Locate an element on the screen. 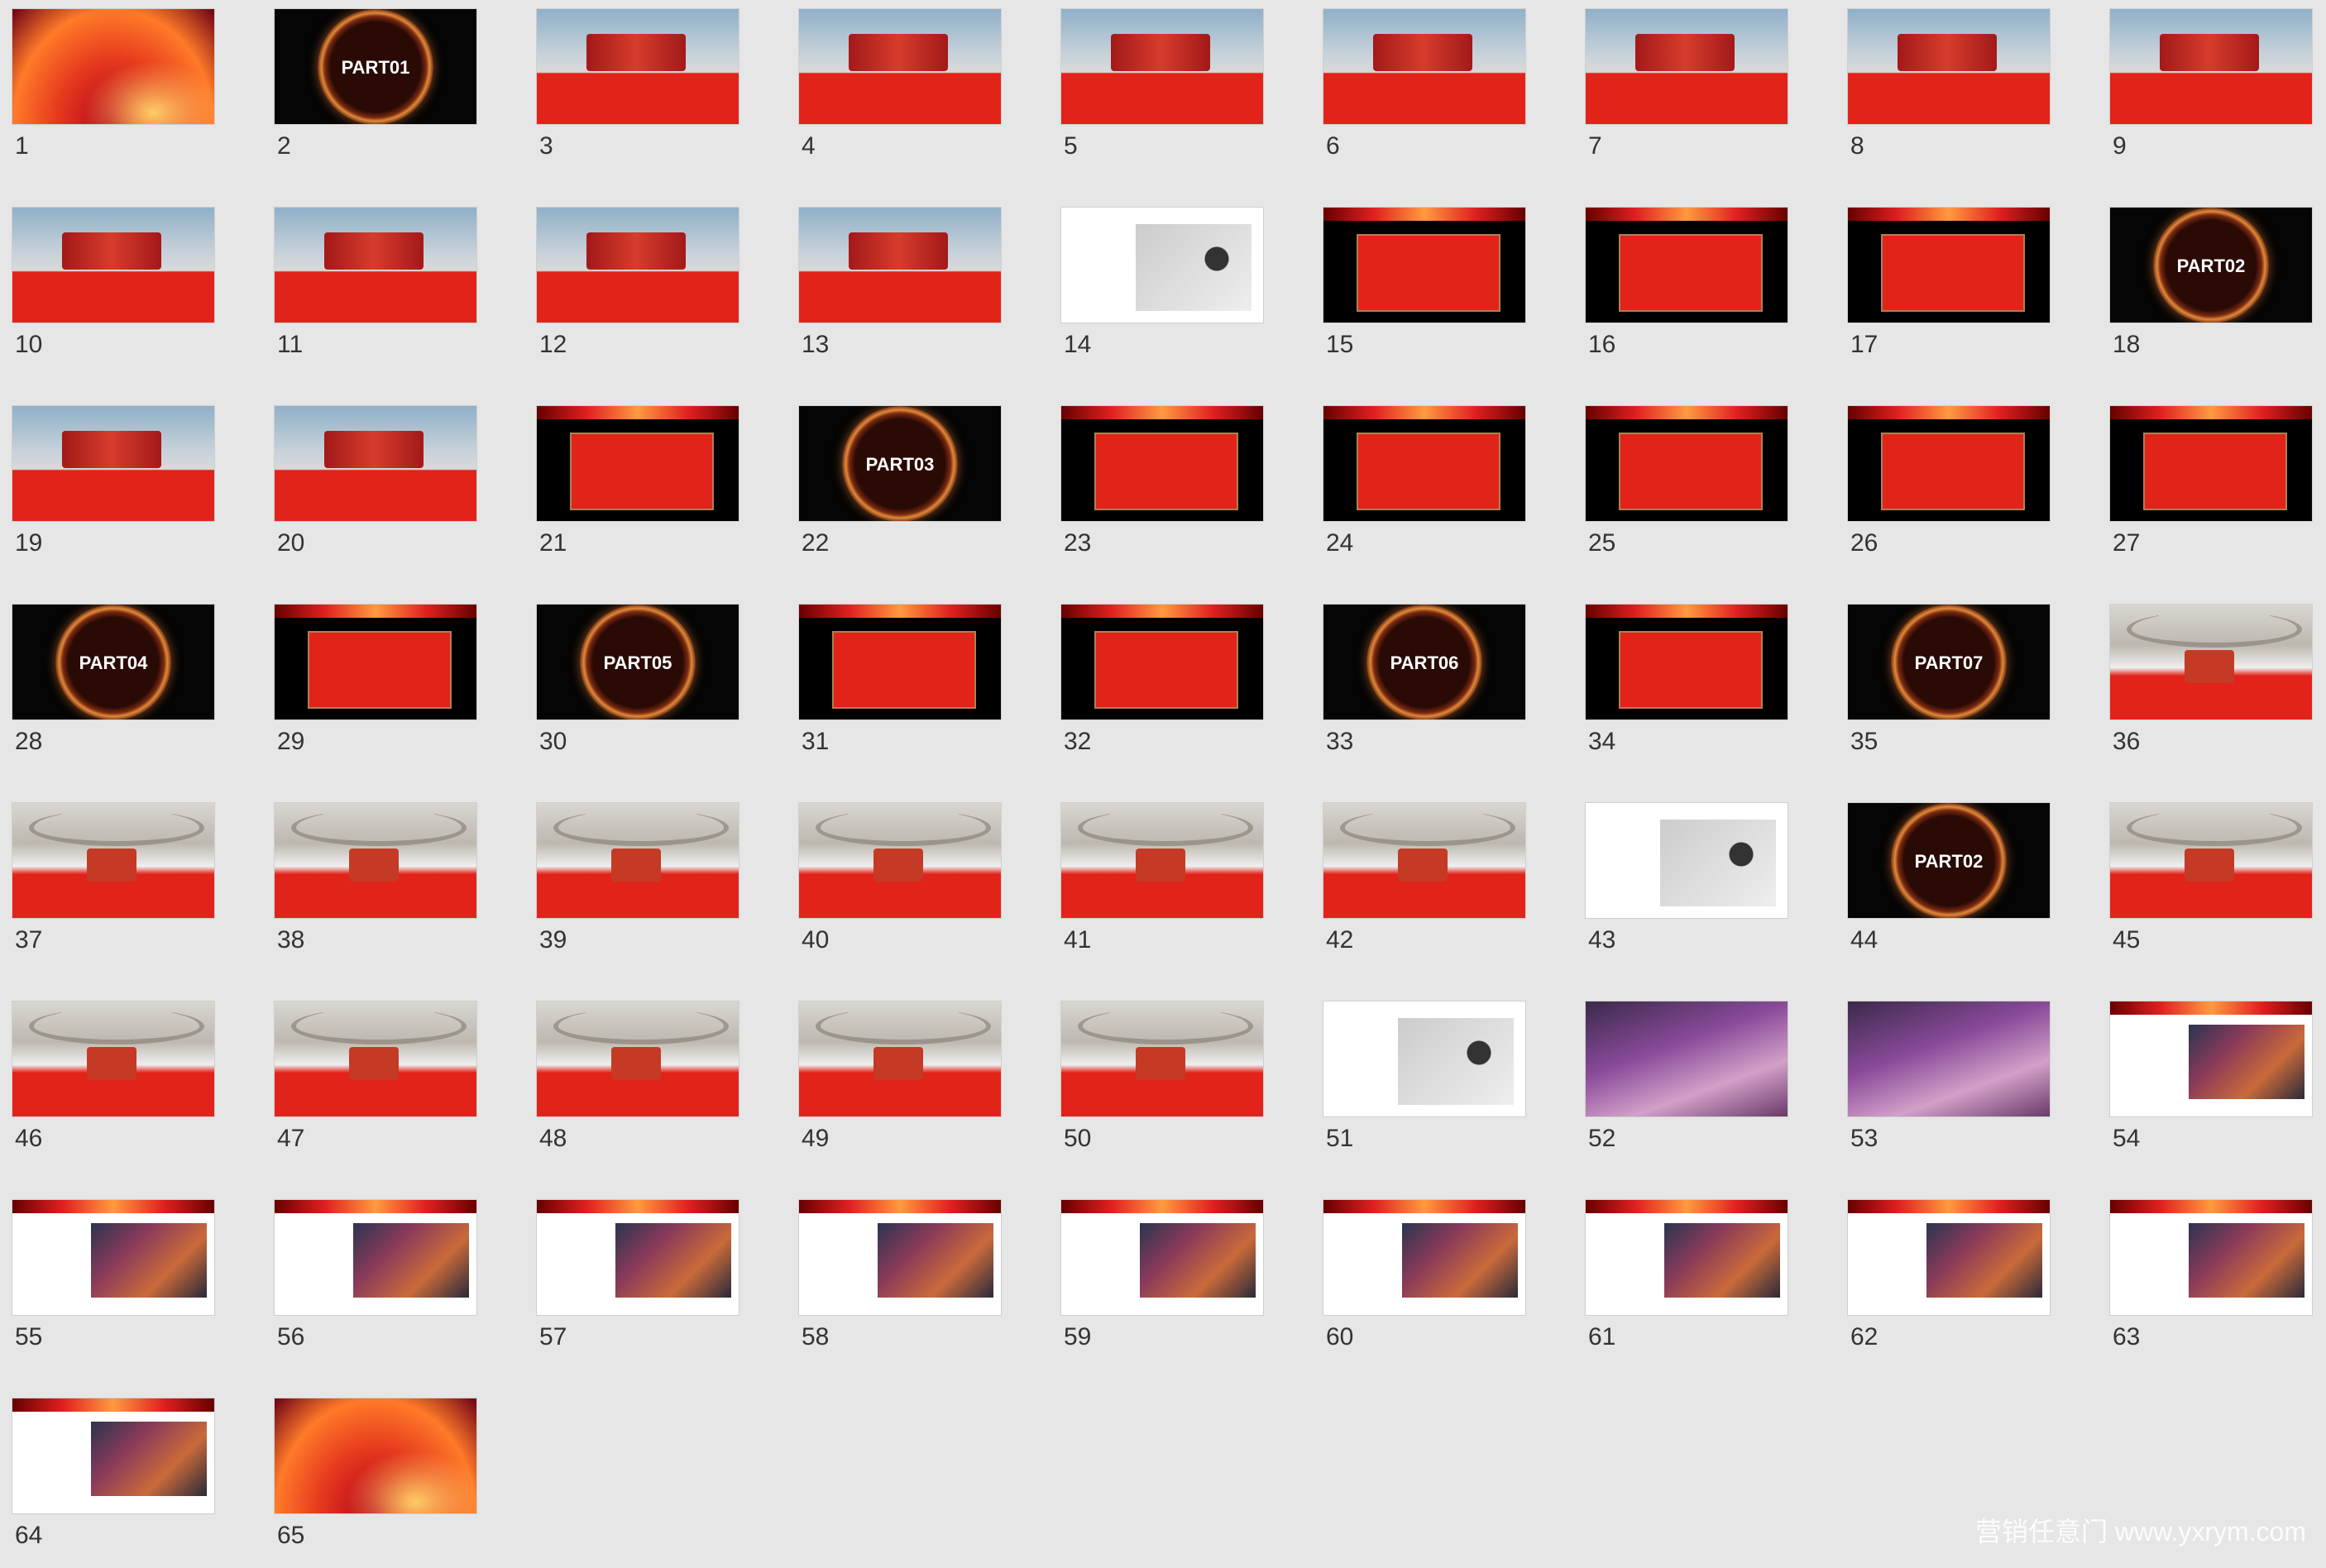 This screenshot has height=1568, width=2326. slide-thumbnail: 6 is located at coordinates (1418, 89).